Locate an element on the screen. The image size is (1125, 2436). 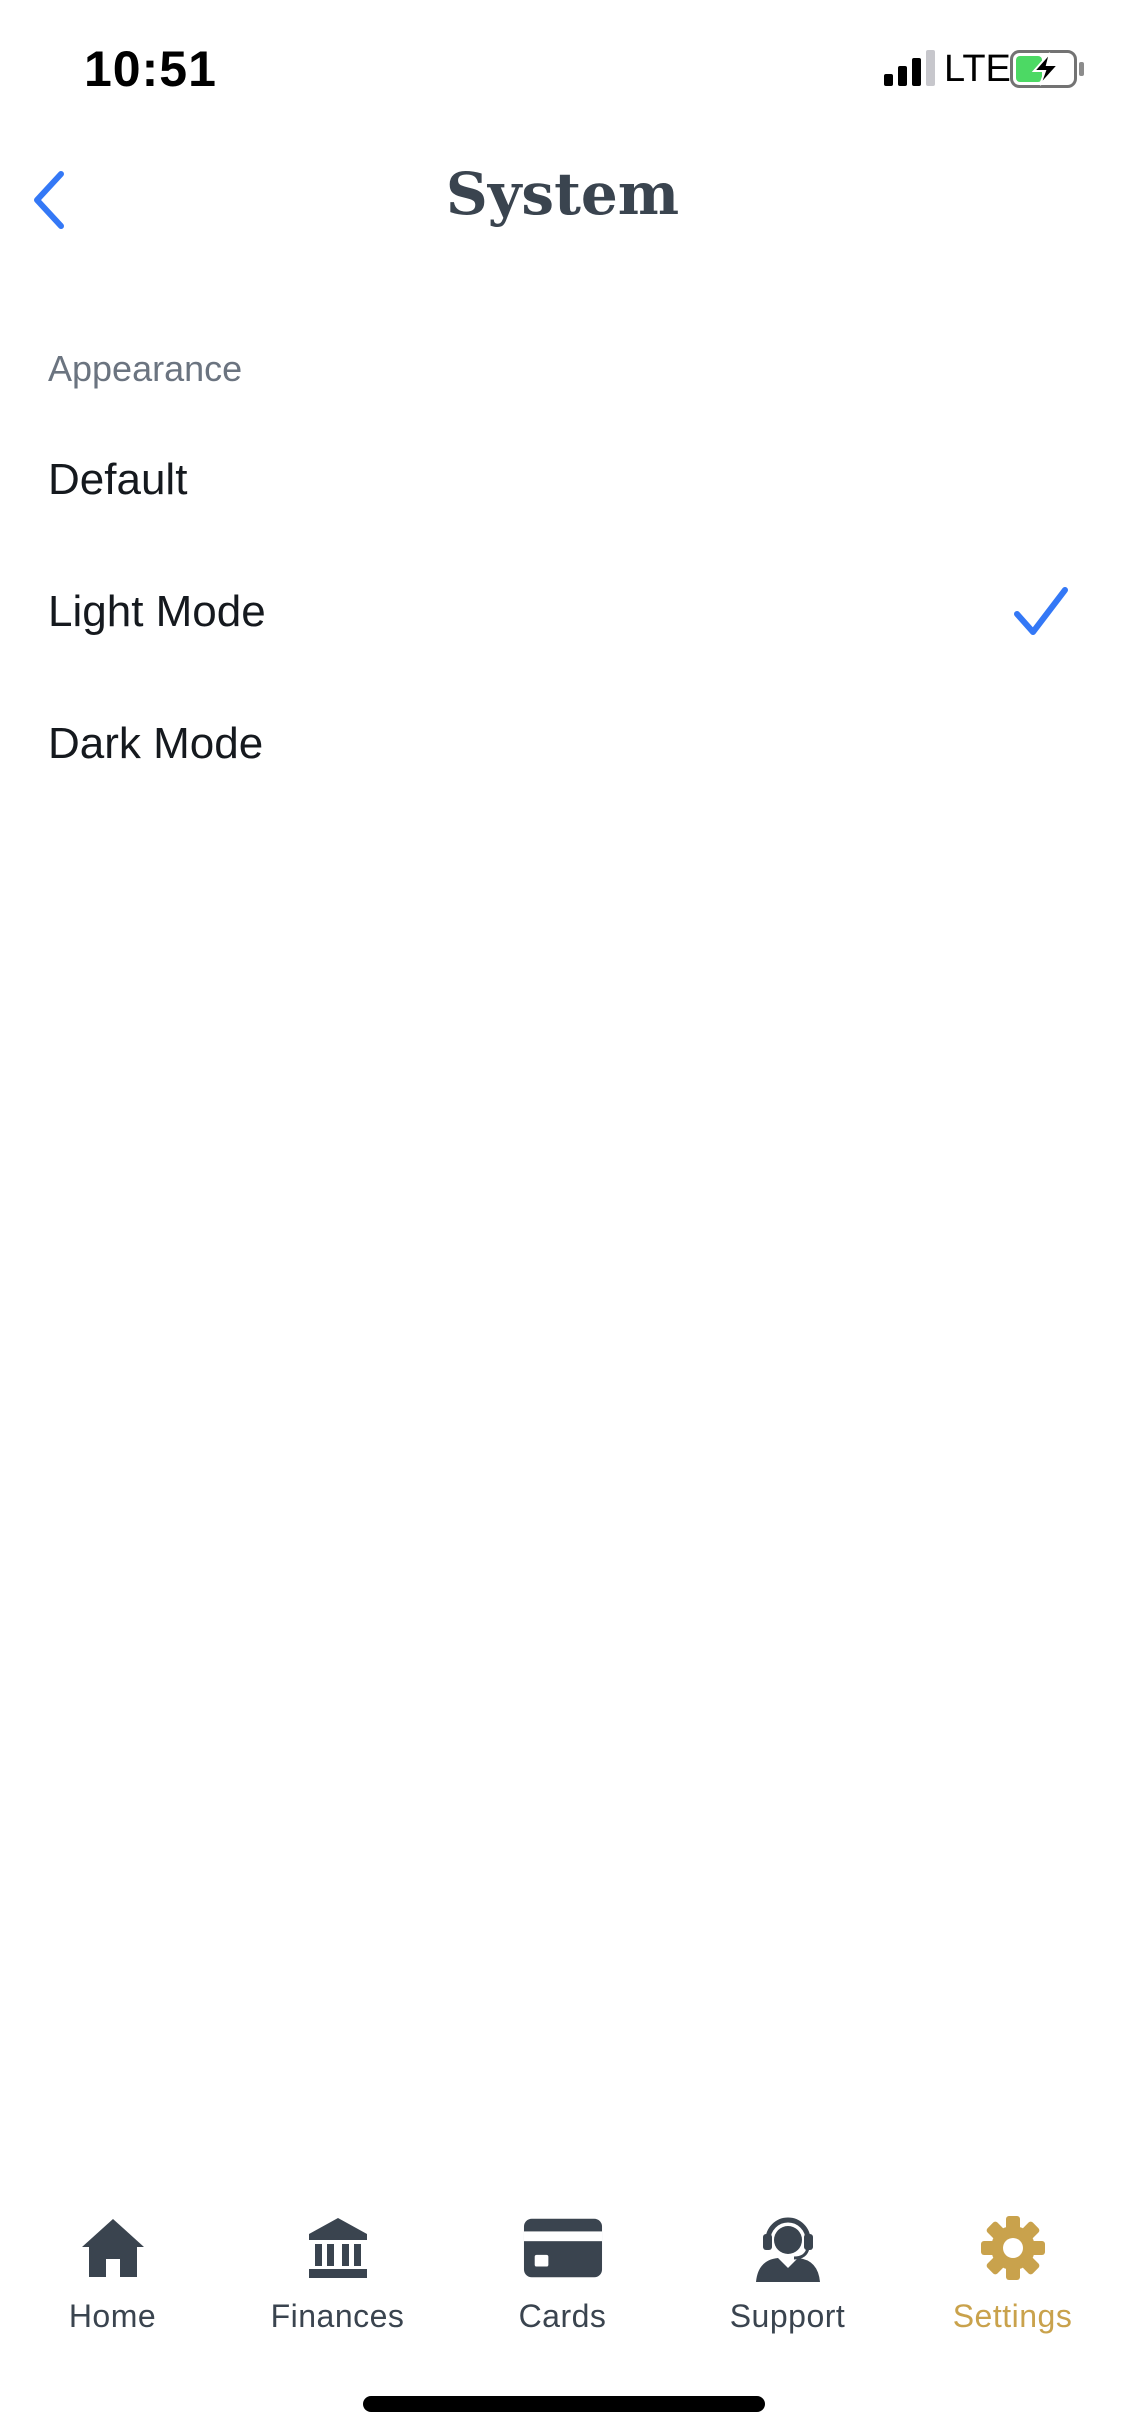
tab-label: Settings is located at coordinates (1012, 2316).